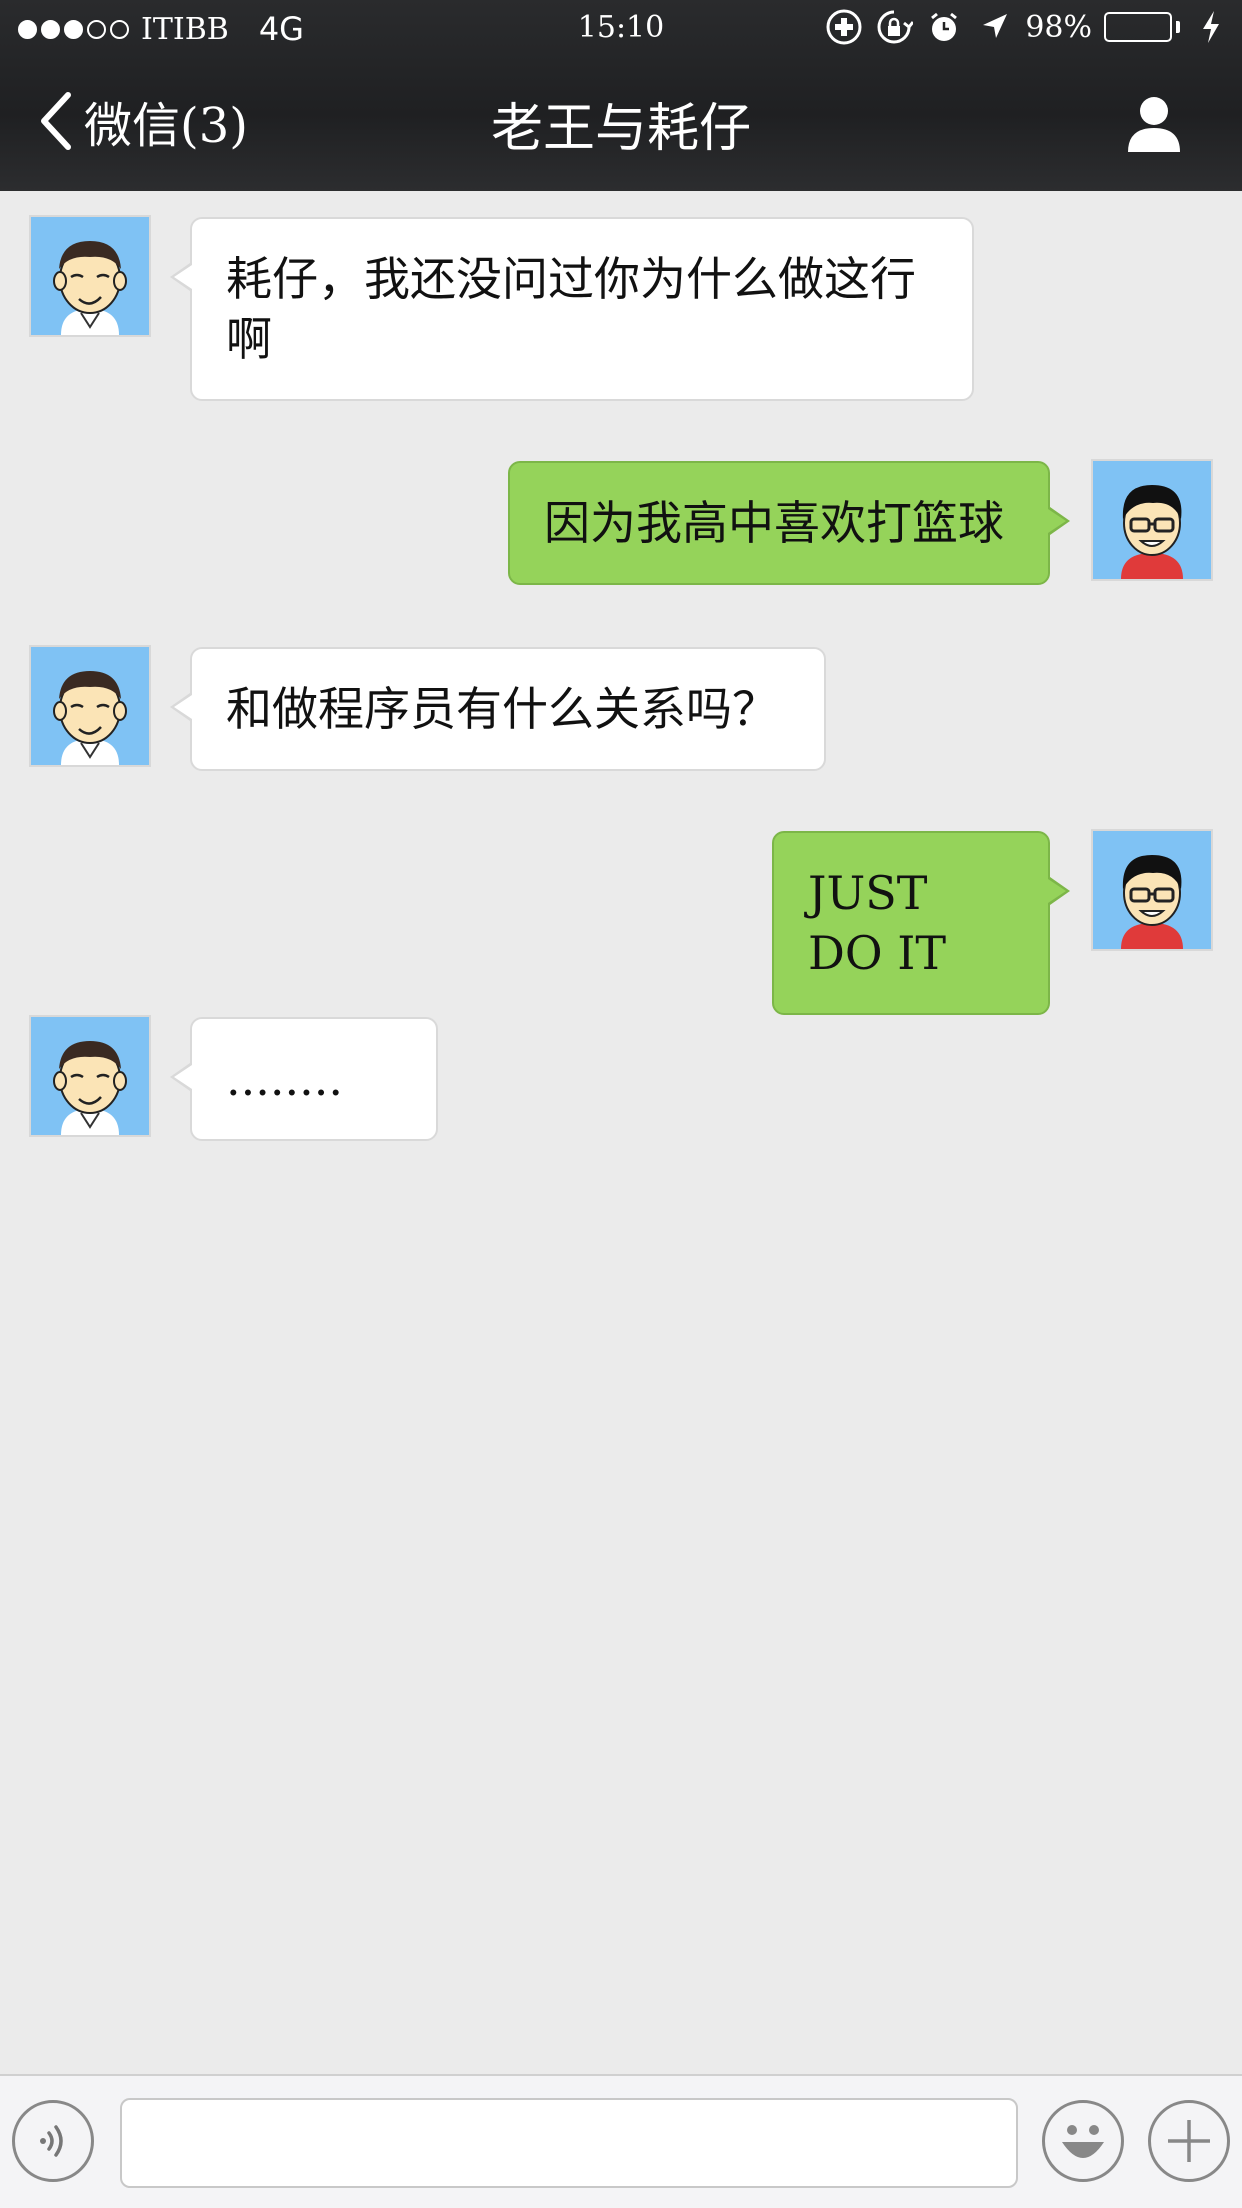  What do you see at coordinates (994, 27) in the screenshot?
I see `location-arrow-icon` at bounding box center [994, 27].